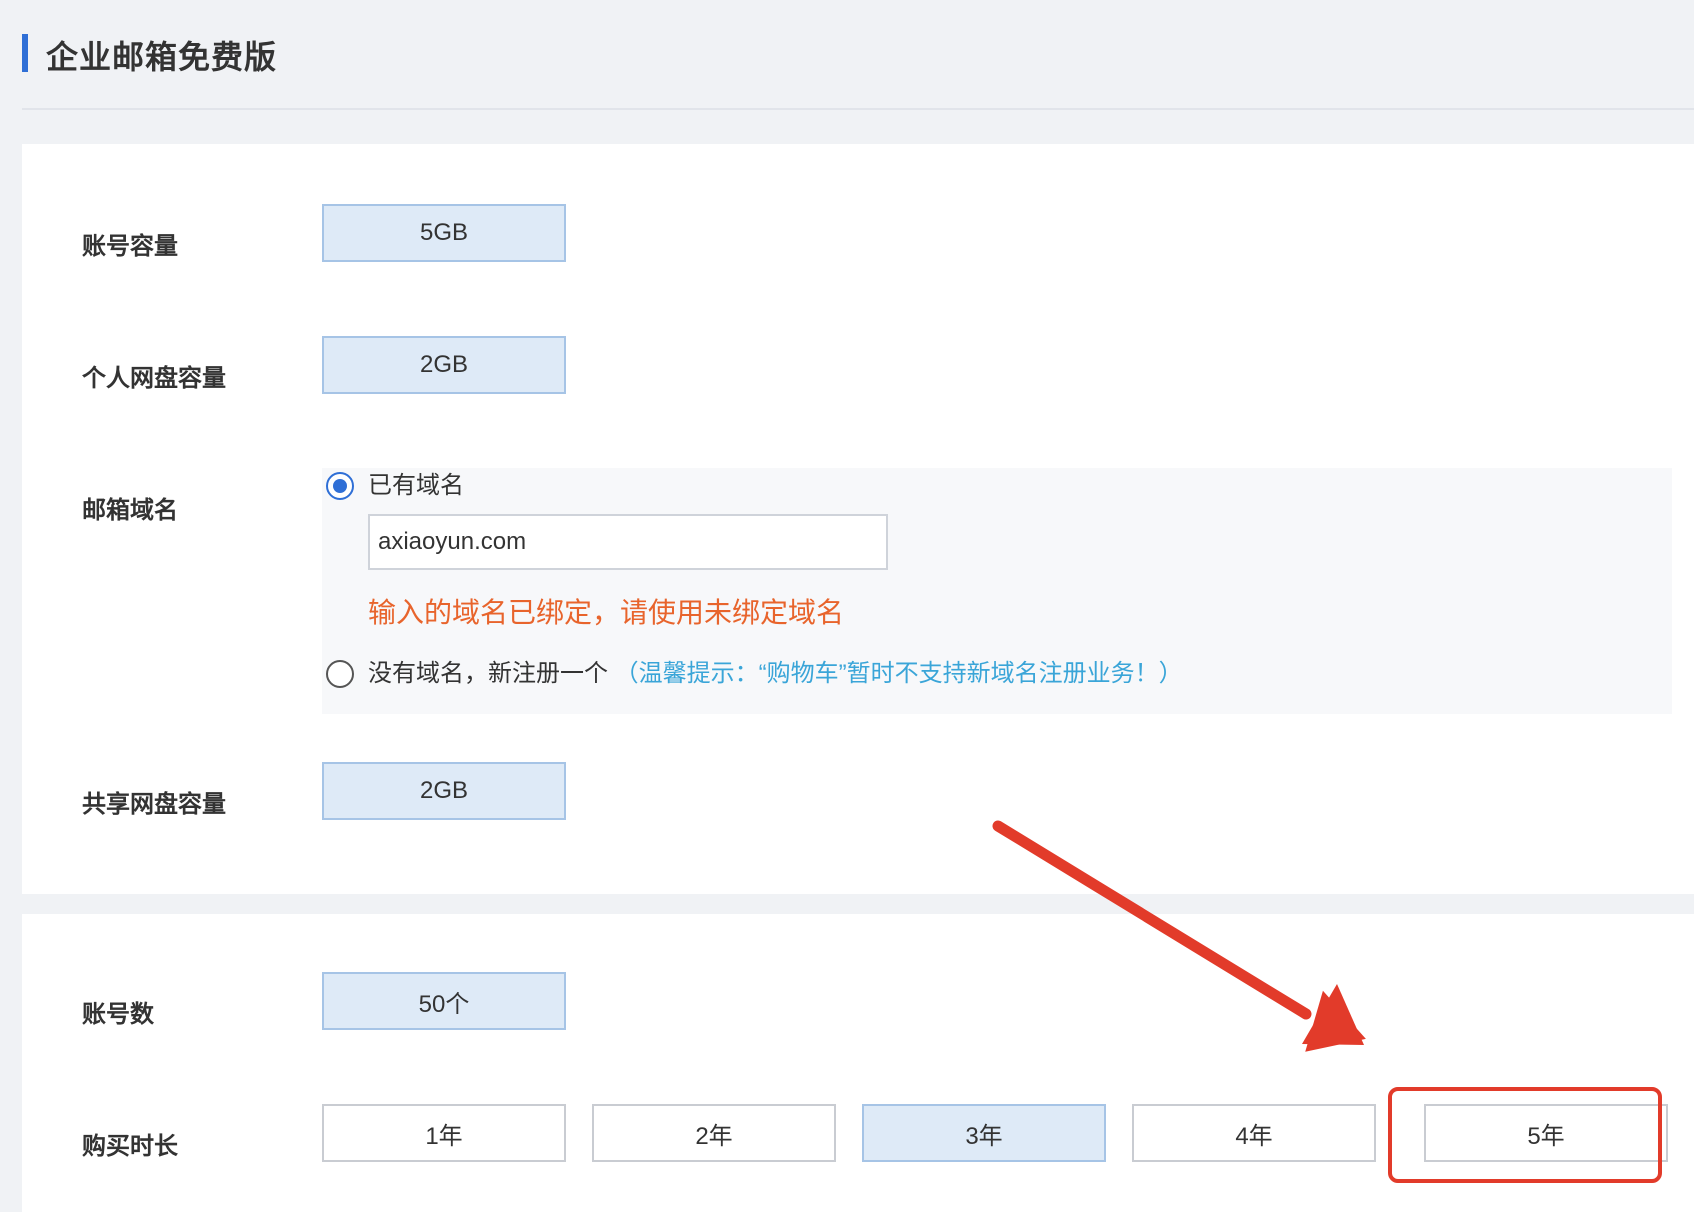  Describe the element at coordinates (1254, 1133) in the screenshot. I see `duration-option-4-year: 4年` at that location.